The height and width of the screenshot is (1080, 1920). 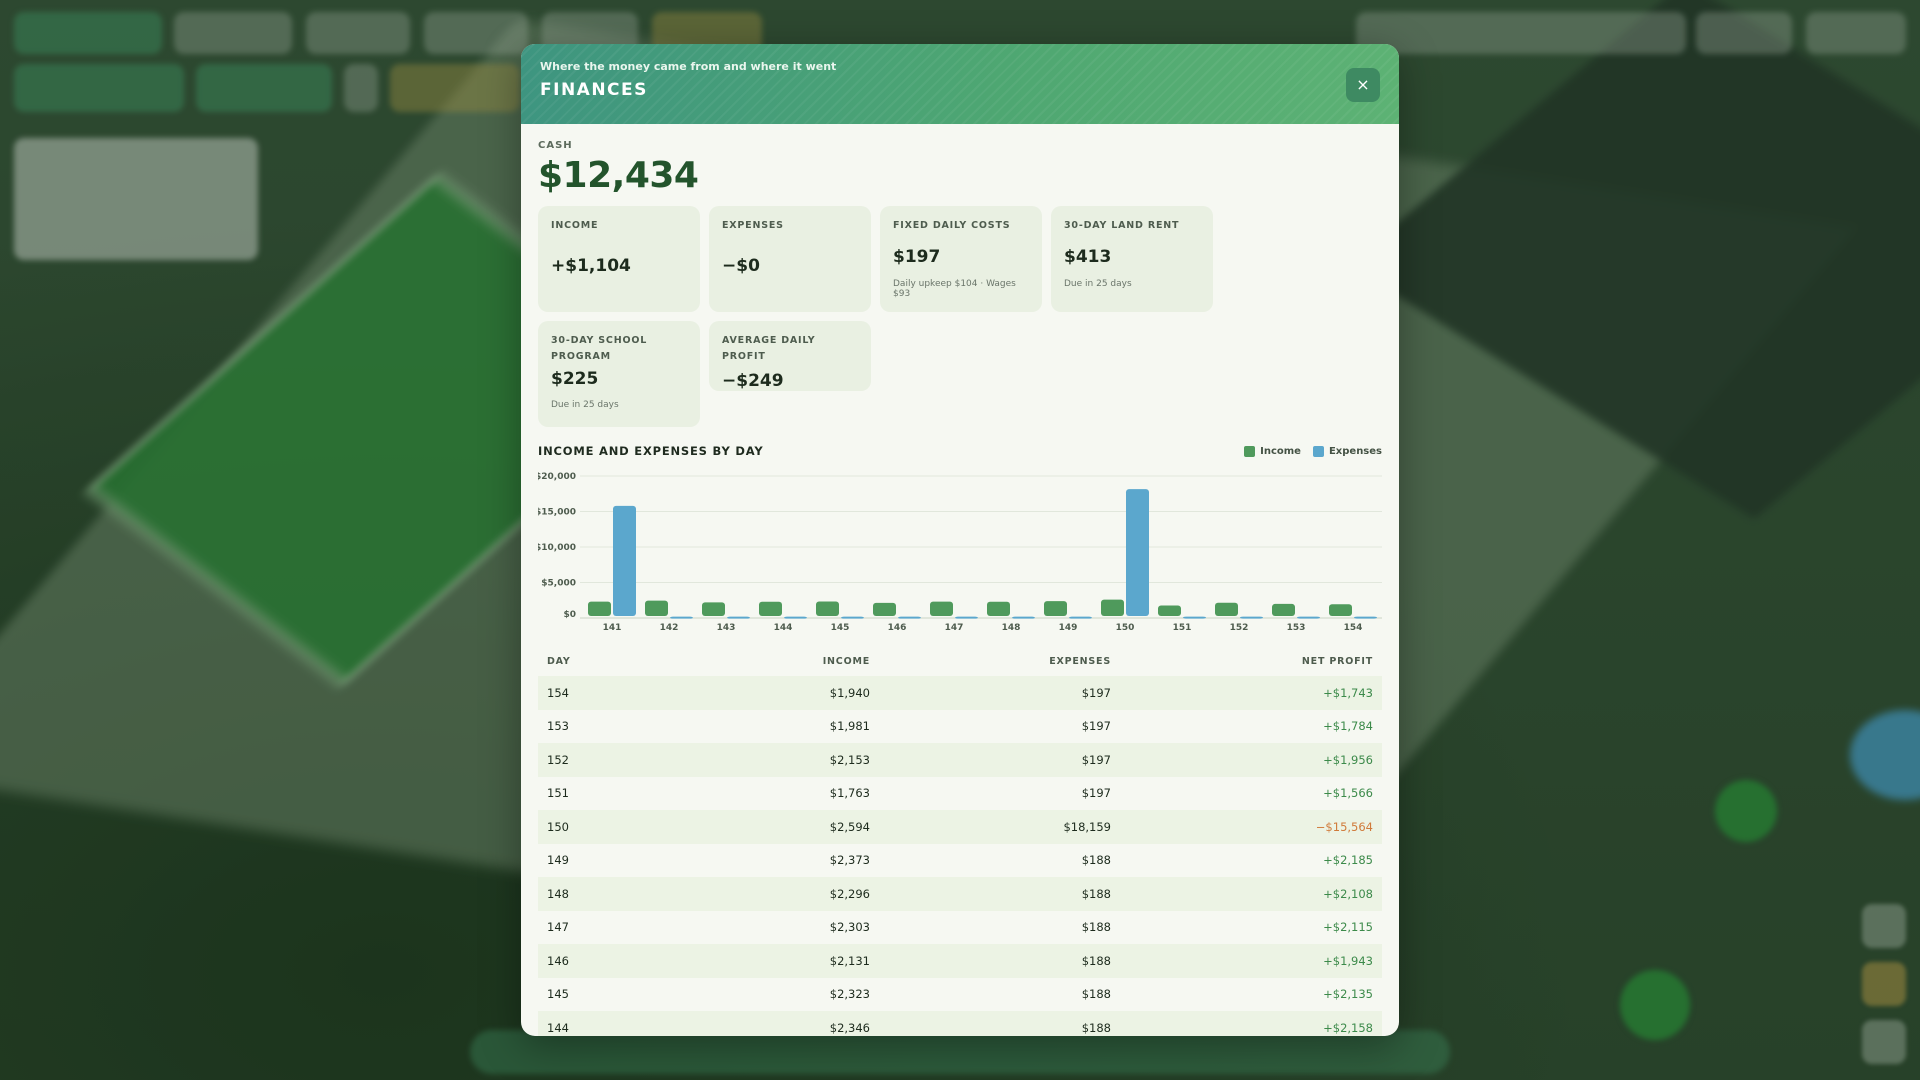 What do you see at coordinates (1348, 692) in the screenshot?
I see `net-profit-cell: +$1,743` at bounding box center [1348, 692].